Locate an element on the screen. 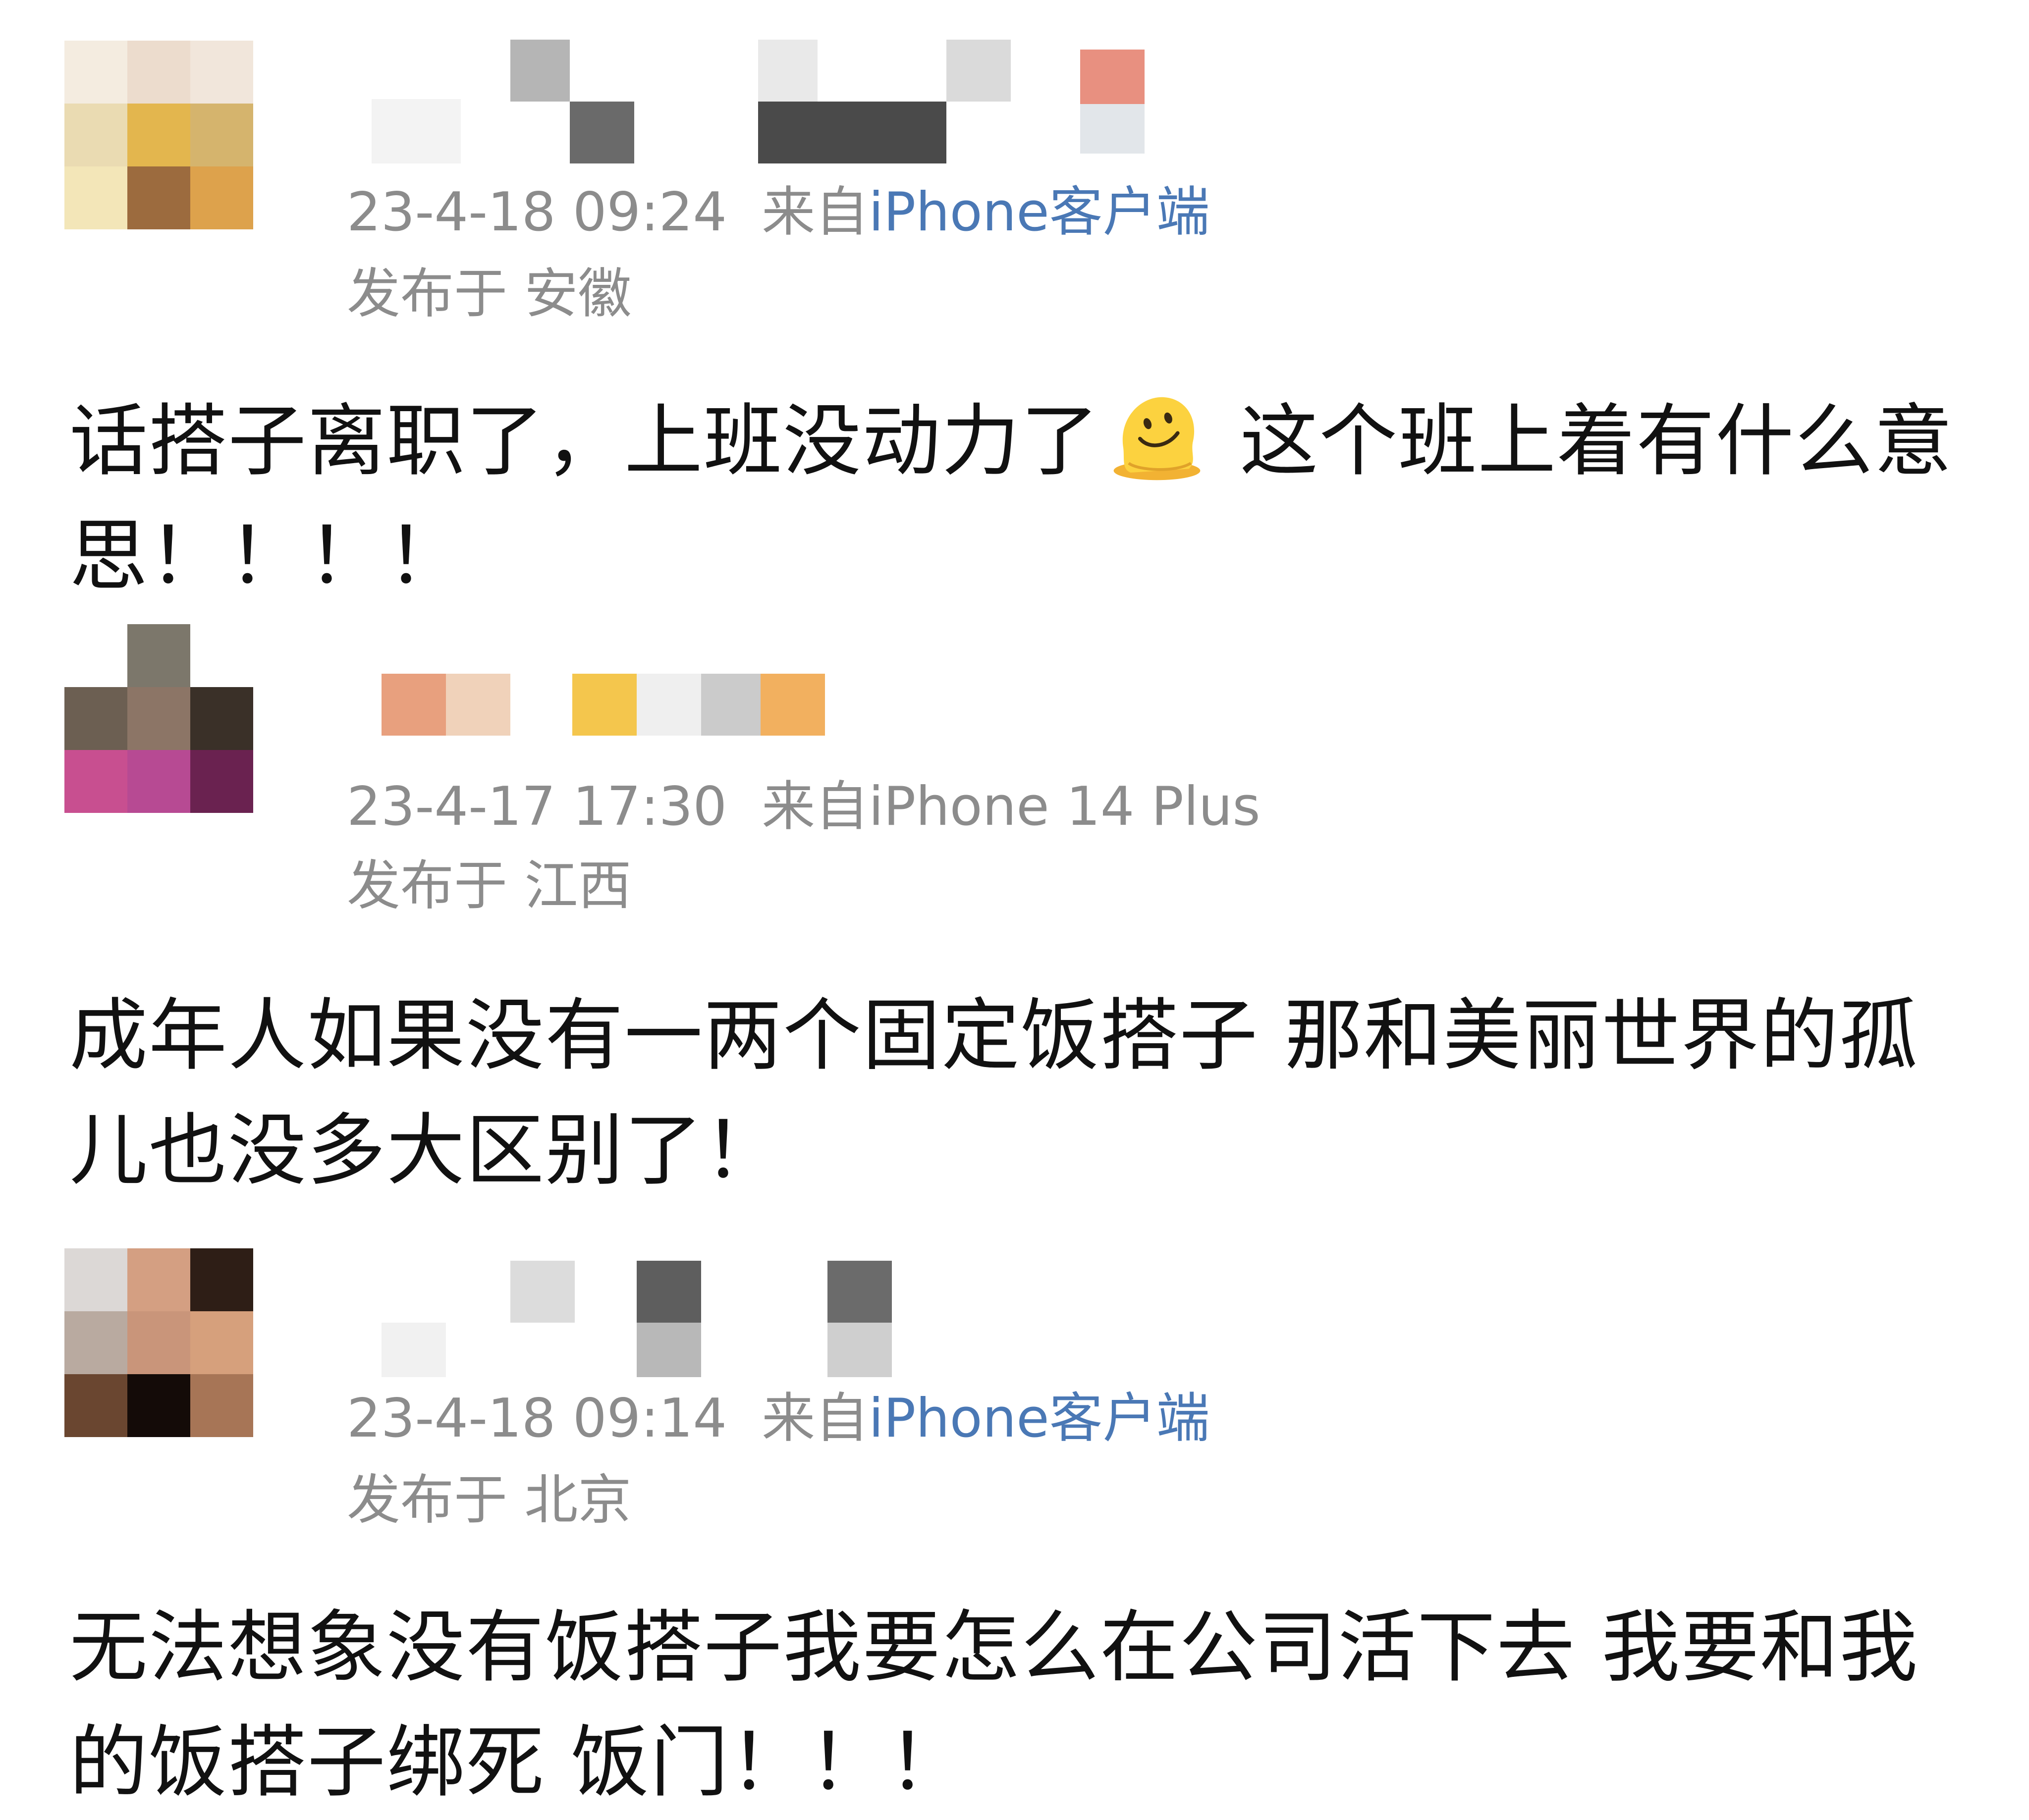 The width and height of the screenshot is (2029, 1820). comment-meta: 23-4-18 09:24 来自iPhone客户端 is located at coordinates (778, 212).